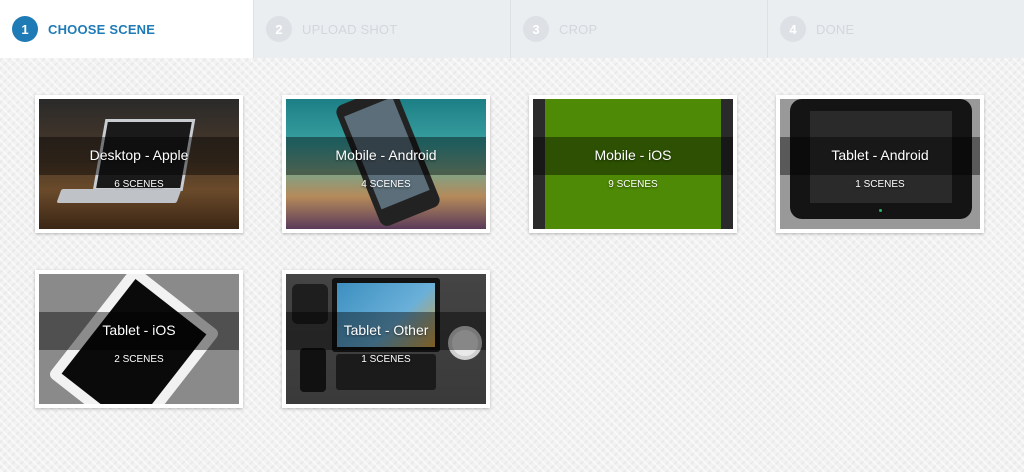 The image size is (1024, 472). I want to click on step-number: 1, so click(25, 29).